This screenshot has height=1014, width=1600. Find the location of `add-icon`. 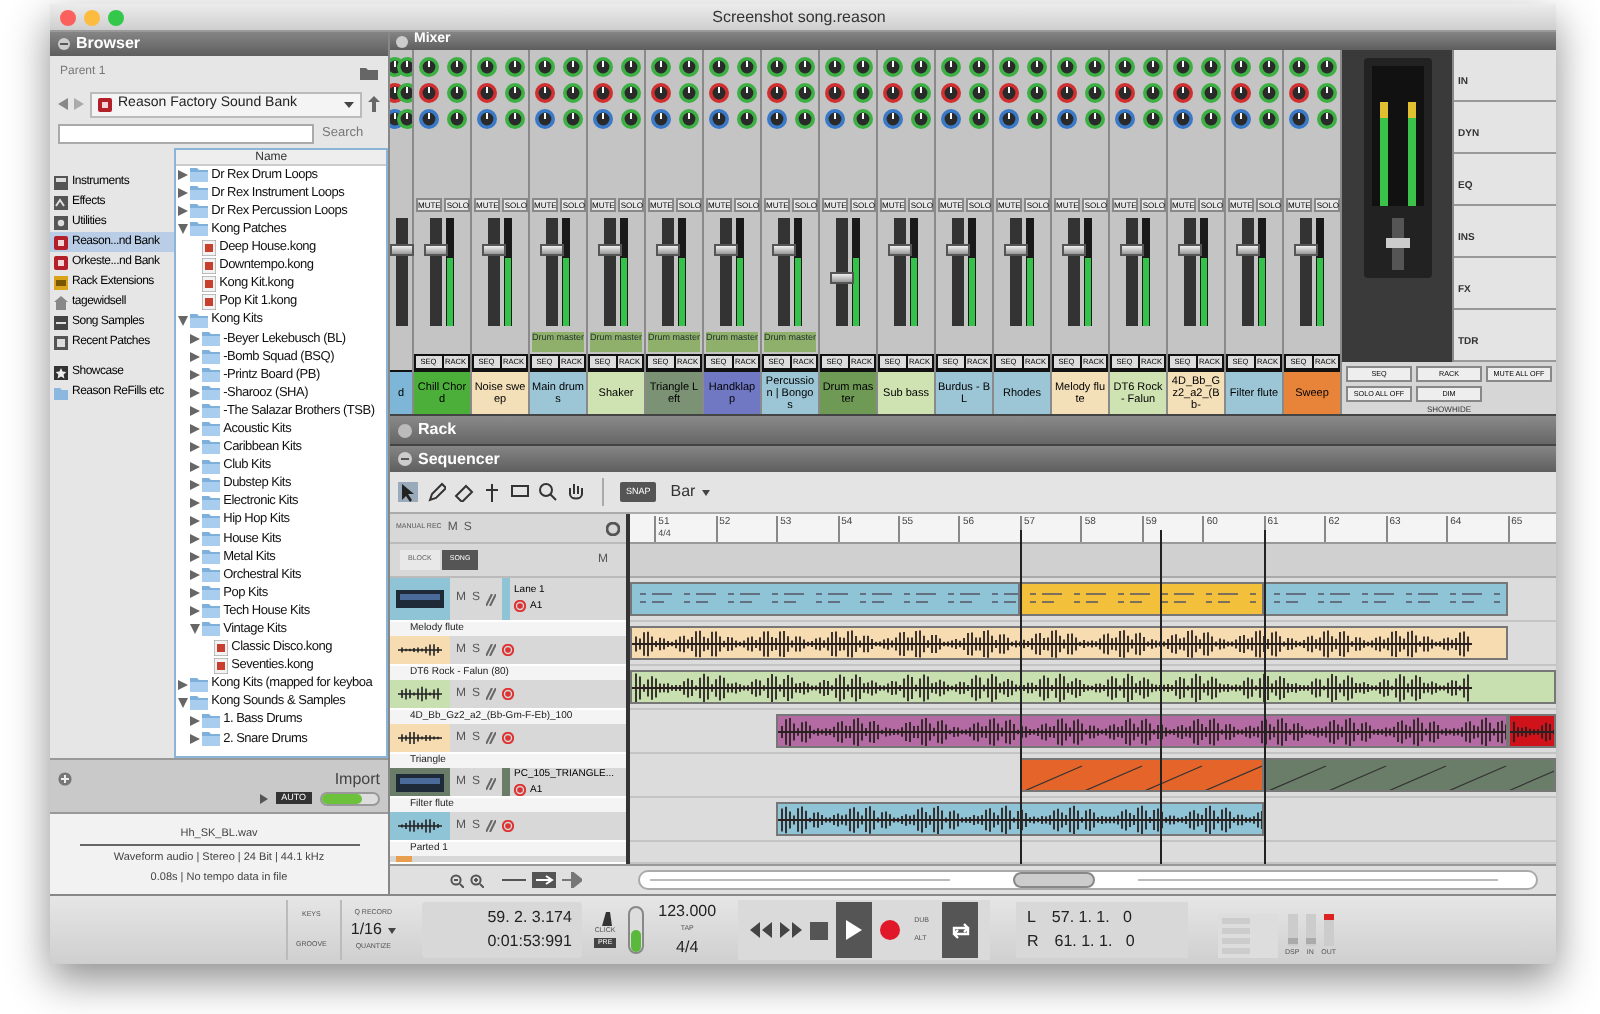

add-icon is located at coordinates (65, 779).